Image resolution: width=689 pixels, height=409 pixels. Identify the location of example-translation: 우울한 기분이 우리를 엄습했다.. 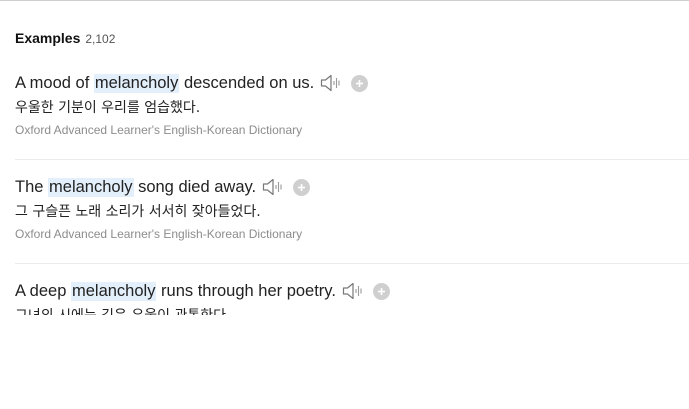
(108, 108).